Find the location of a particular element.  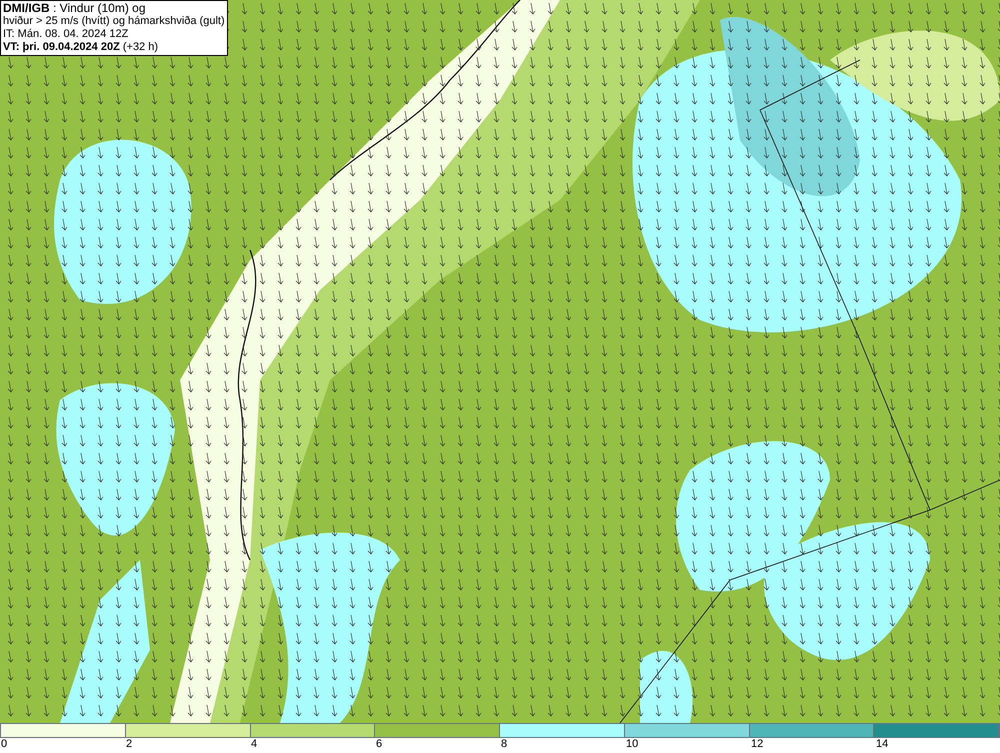

map-title: DMI/IGB : Vindur (10m) og is located at coordinates (74, 8).